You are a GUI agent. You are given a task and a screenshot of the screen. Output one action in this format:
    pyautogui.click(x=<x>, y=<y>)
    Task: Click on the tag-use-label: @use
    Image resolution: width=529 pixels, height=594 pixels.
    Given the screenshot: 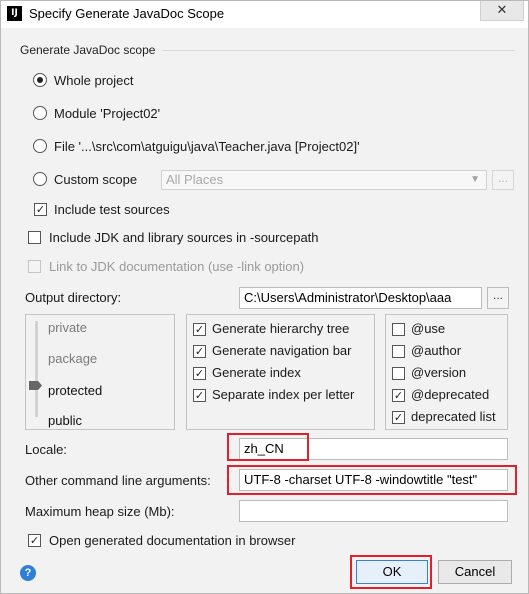 What is the action you would take?
    pyautogui.click(x=428, y=328)
    